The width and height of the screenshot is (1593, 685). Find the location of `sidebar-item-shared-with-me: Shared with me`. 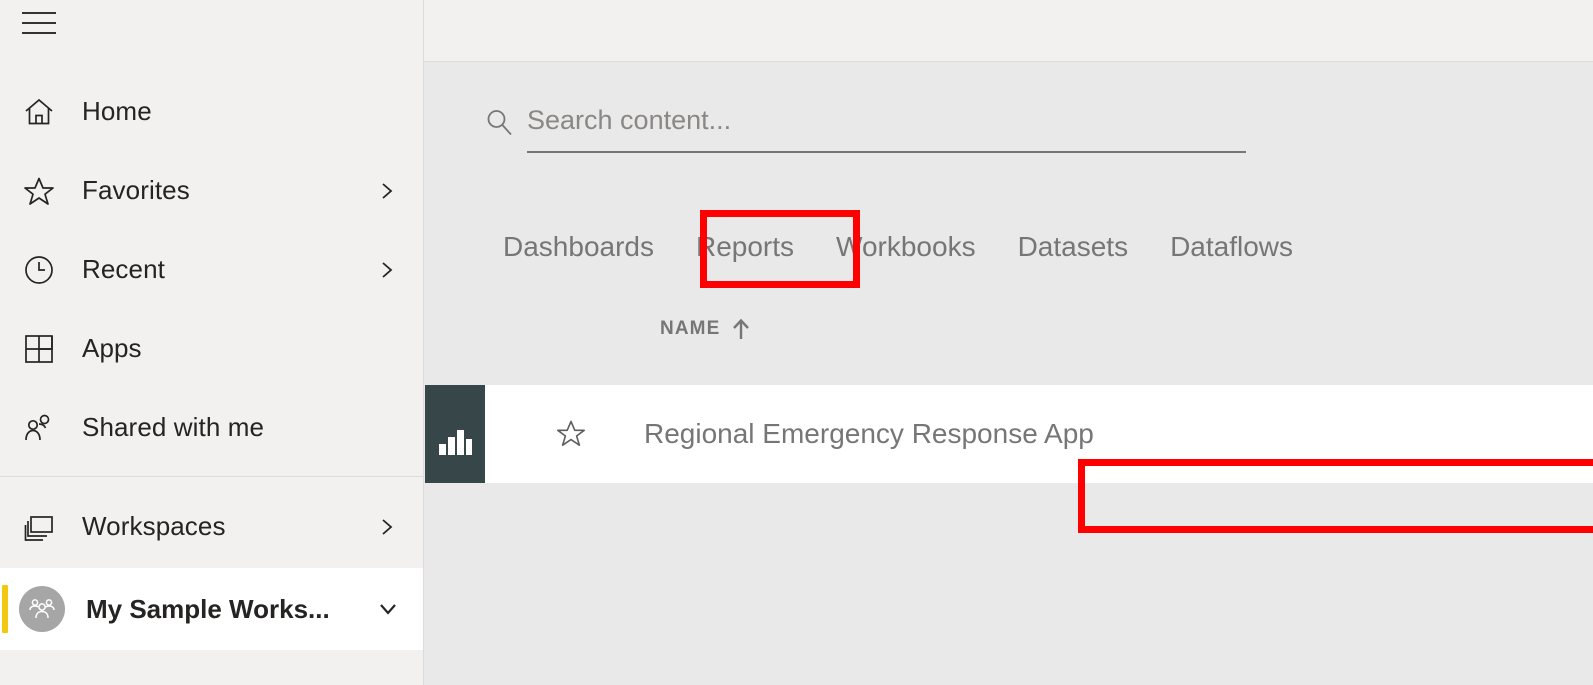

sidebar-item-shared-with-me: Shared with me is located at coordinates (212, 427).